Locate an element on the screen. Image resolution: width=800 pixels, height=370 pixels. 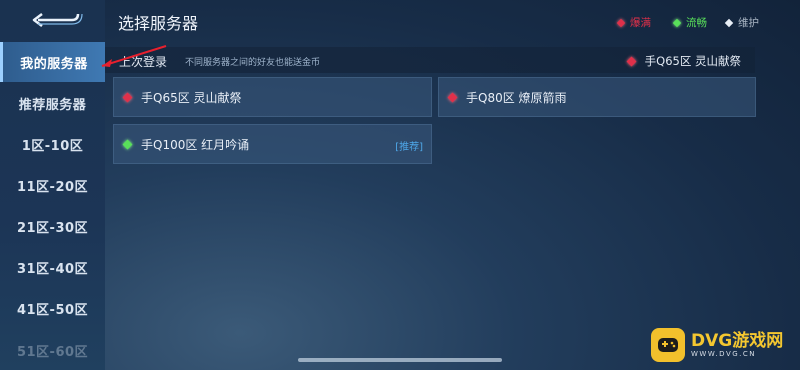
server-card: 手Q100区 红月吟诵 [推荐] is located at coordinates (272, 144).